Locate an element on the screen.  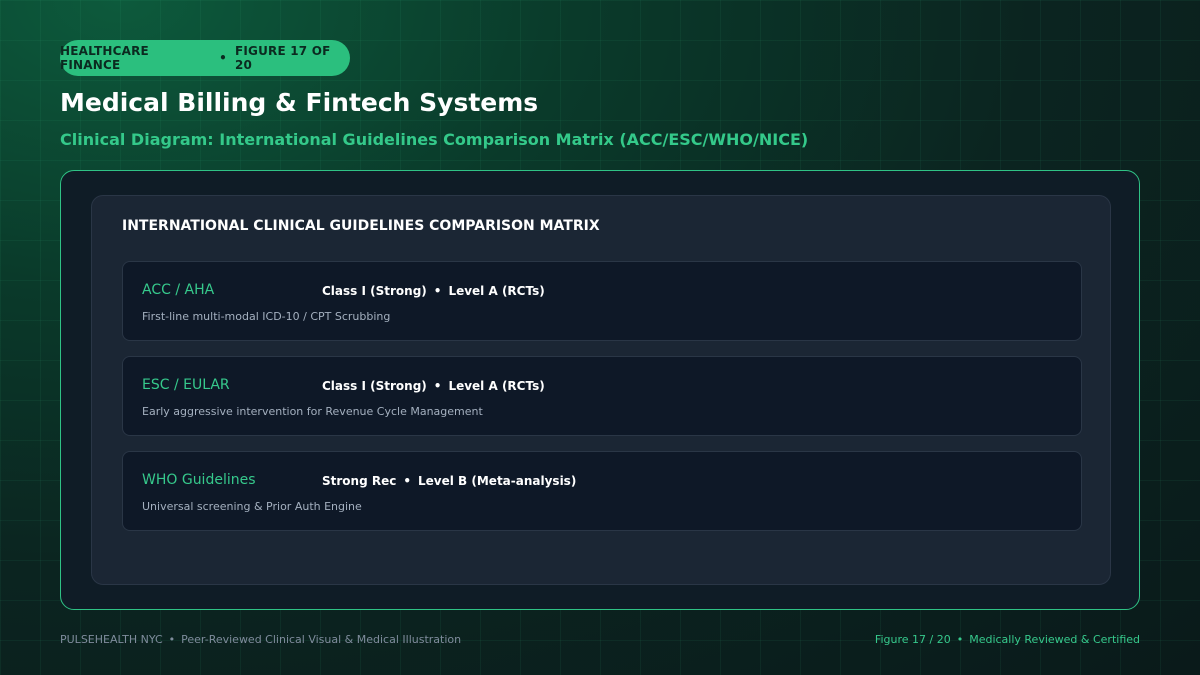
guideline-org: ESC / EULAR is located at coordinates (186, 385).